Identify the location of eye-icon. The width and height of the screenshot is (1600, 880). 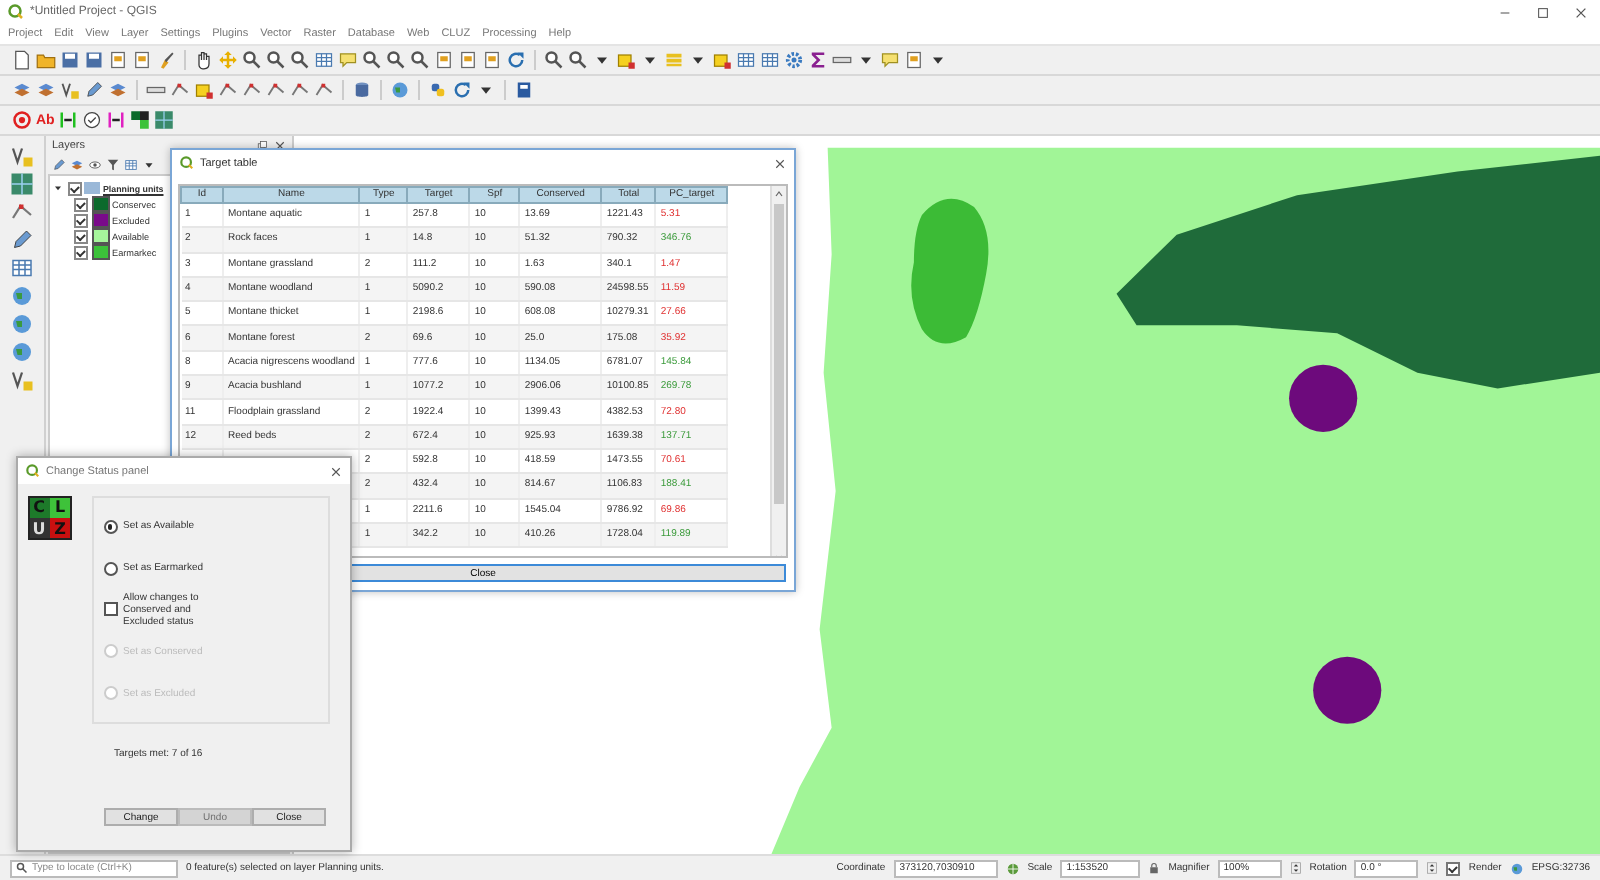
(95, 164).